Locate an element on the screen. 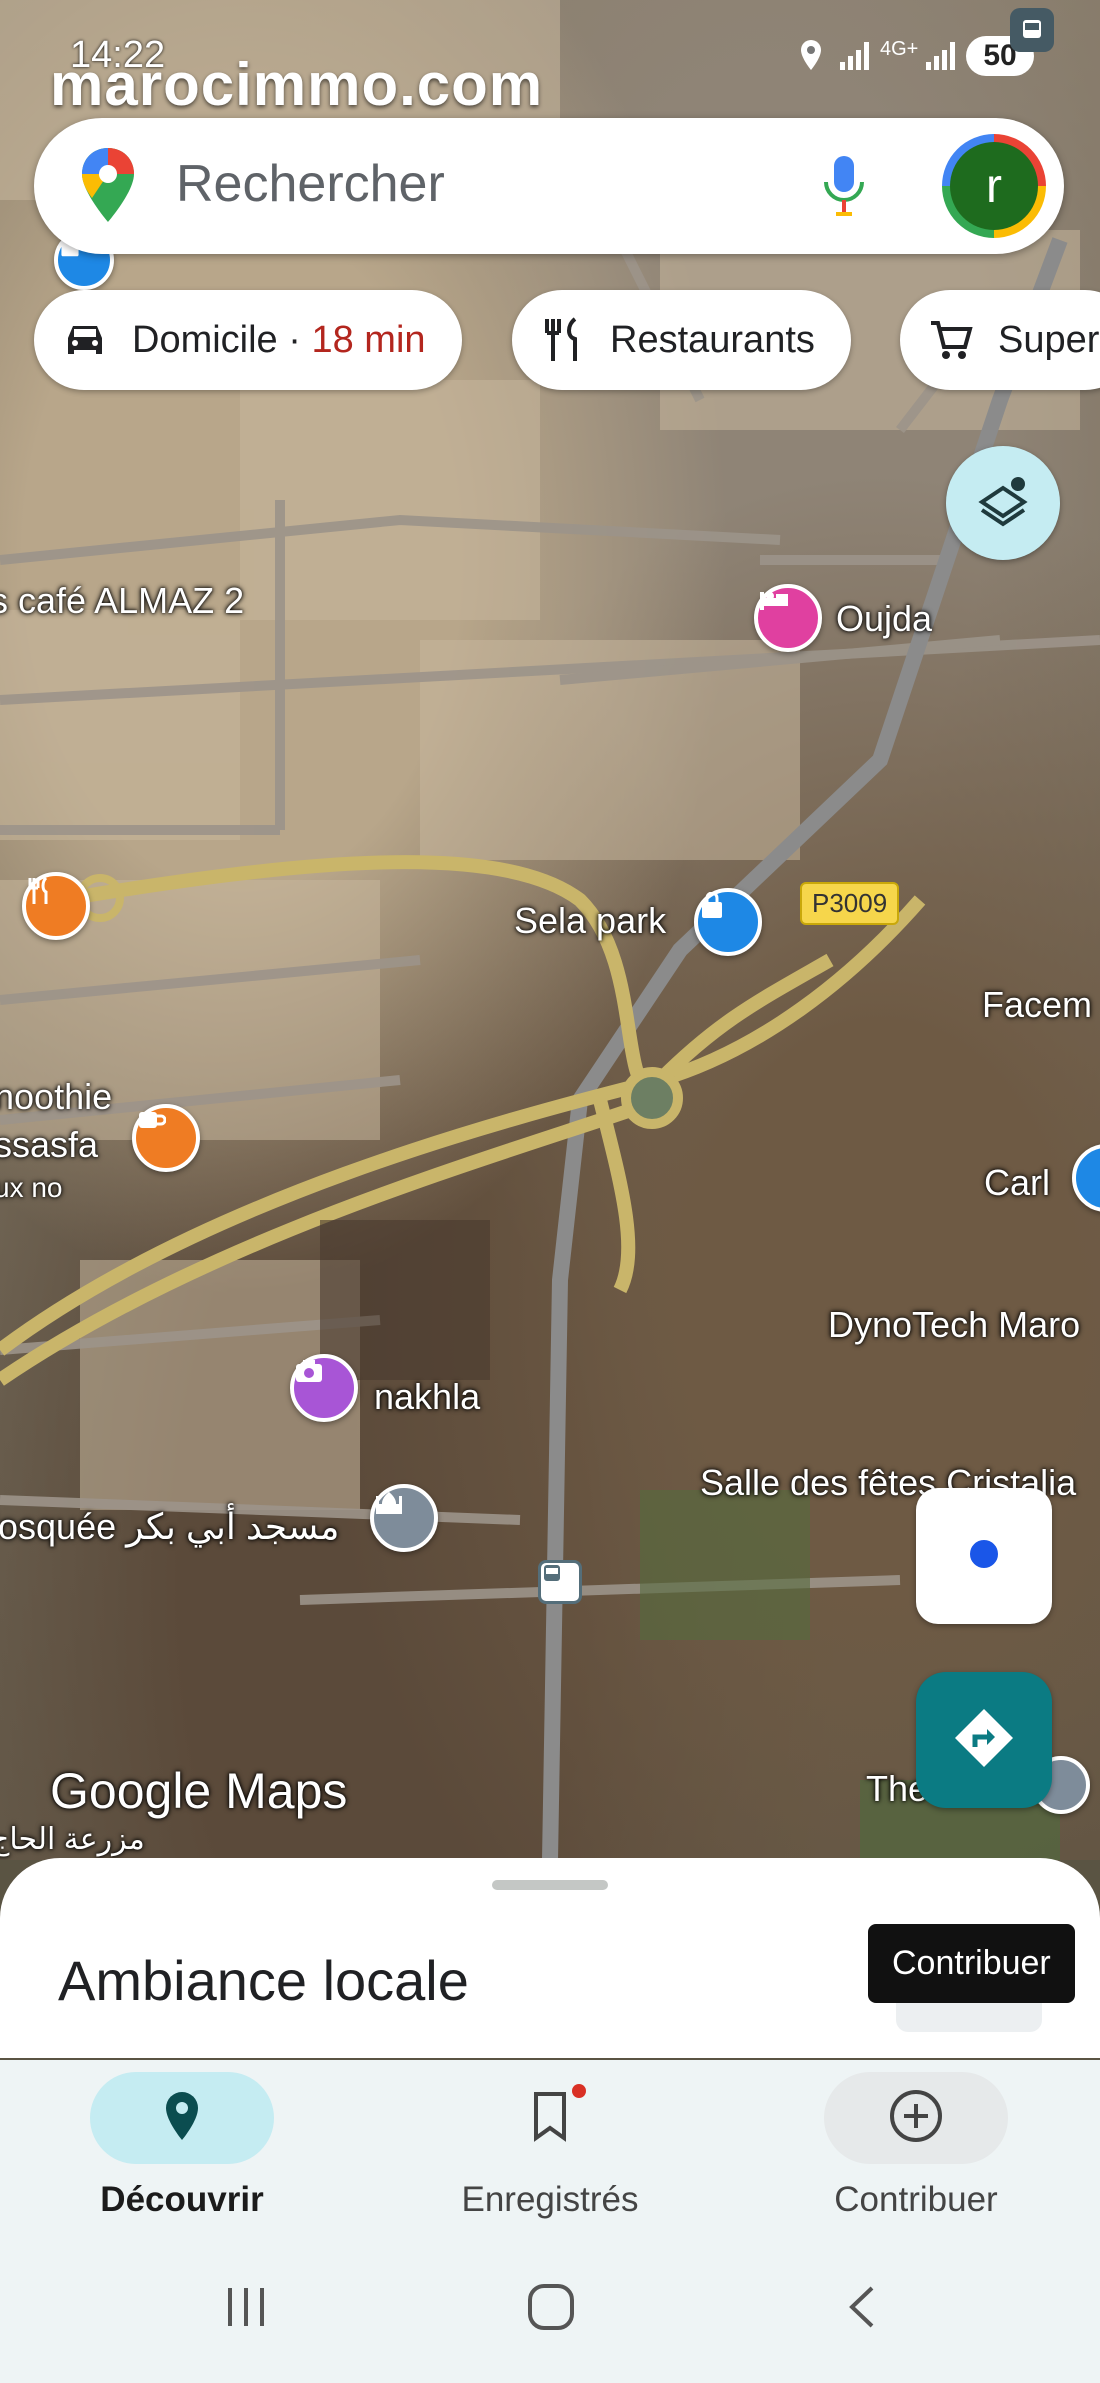 Image resolution: width=1100 pixels, height=2383 pixels. layers-button is located at coordinates (1003, 503).